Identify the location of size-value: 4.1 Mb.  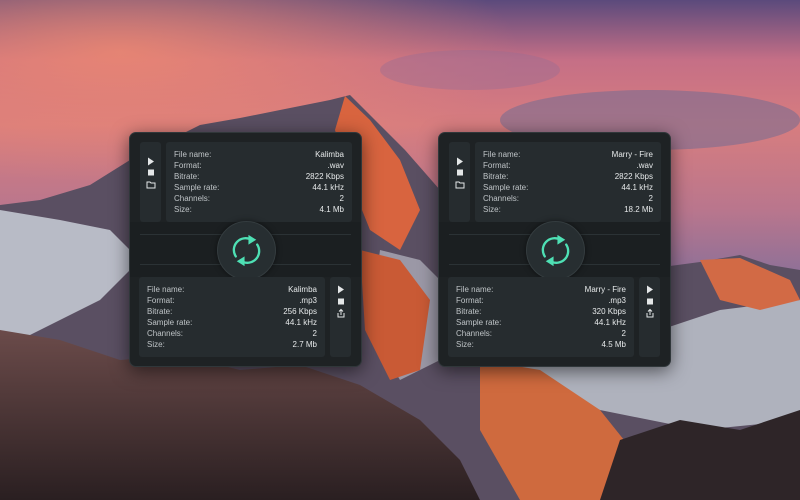
(331, 209).